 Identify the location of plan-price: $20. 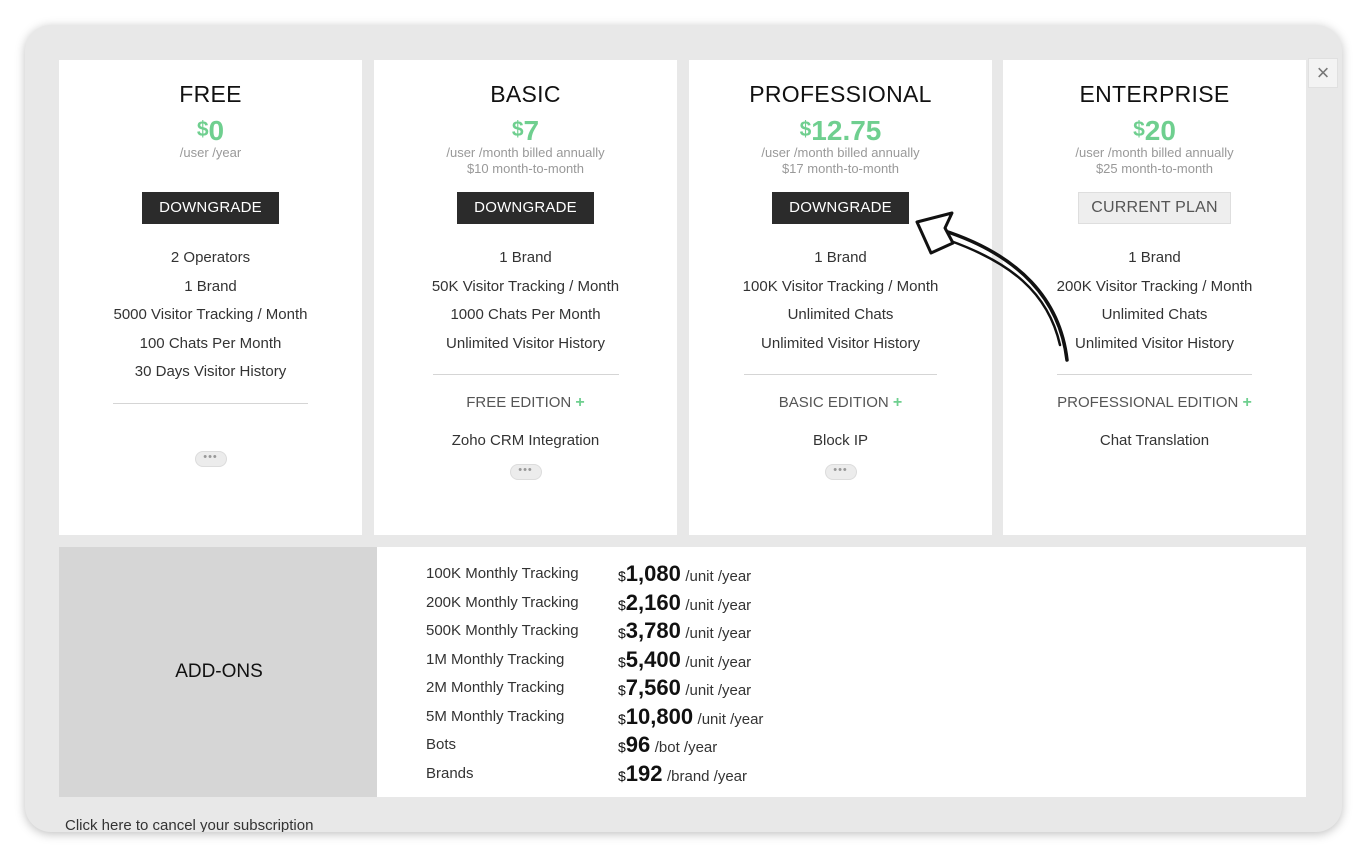
(1154, 130).